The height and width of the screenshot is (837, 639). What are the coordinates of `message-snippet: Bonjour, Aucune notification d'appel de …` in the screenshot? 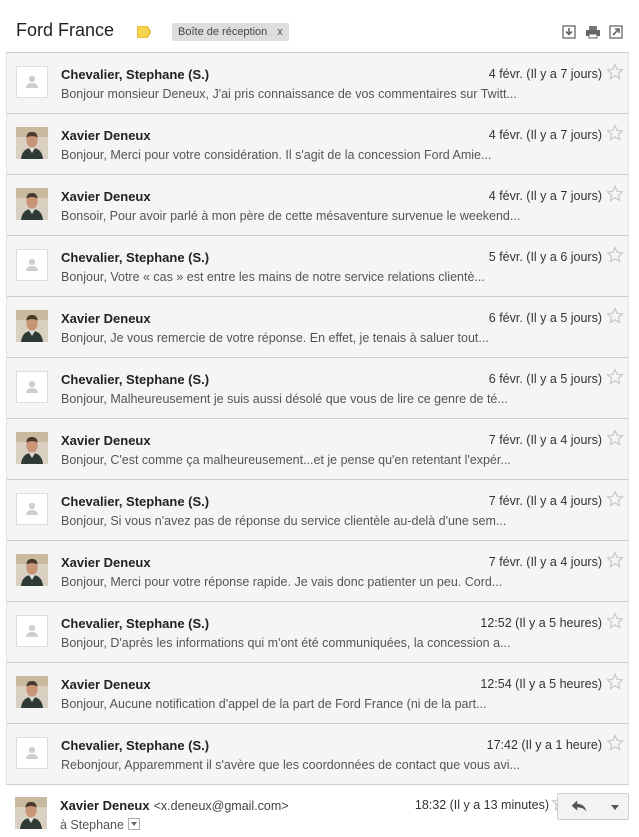 It's located at (274, 704).